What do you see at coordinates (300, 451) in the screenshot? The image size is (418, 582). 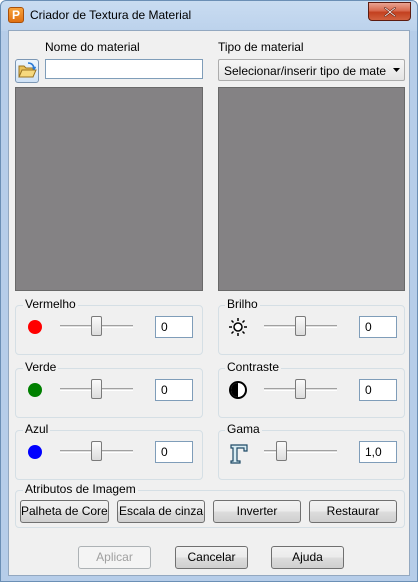 I see `gamma-slider-track` at bounding box center [300, 451].